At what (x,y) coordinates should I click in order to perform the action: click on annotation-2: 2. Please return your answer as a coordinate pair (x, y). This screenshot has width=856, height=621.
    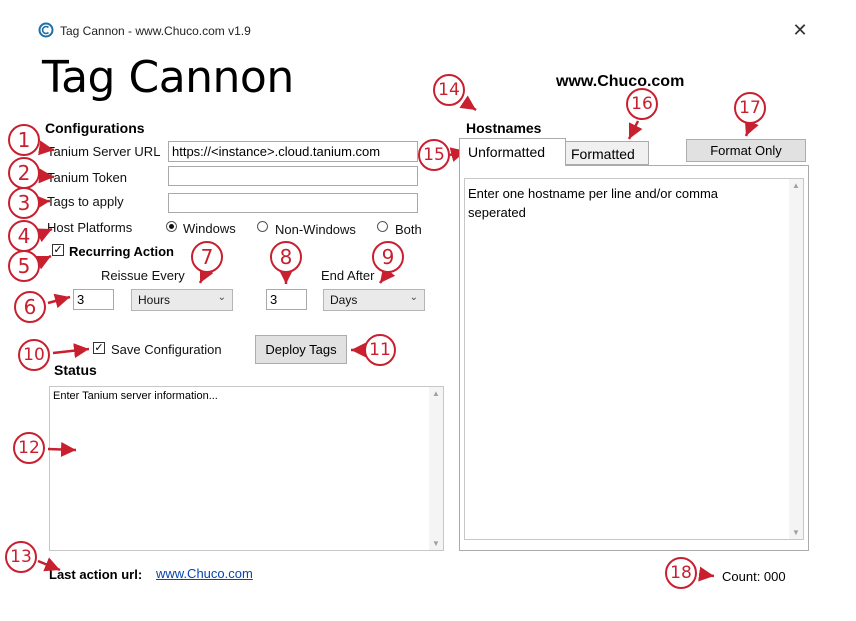
    Looking at the image, I should click on (24, 173).